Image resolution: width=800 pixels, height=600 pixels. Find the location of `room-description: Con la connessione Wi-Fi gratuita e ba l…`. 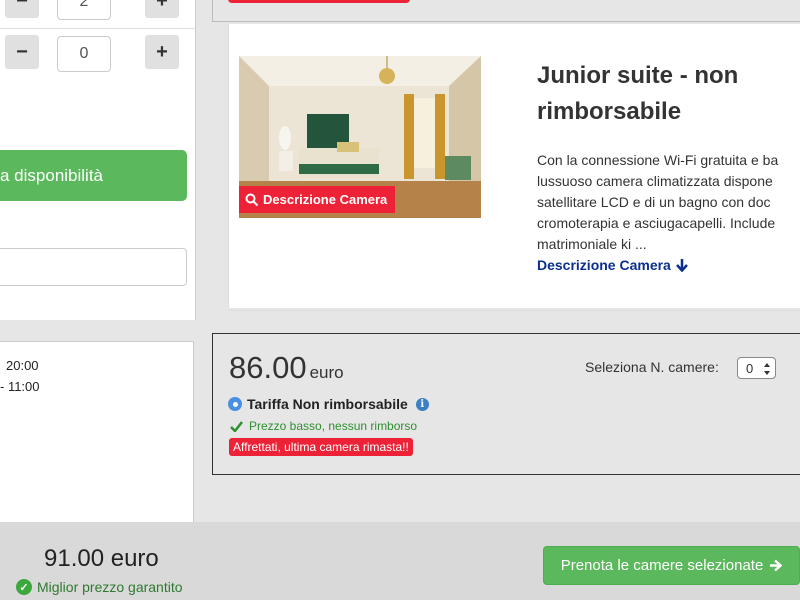

room-description: Con la connessione Wi-Fi gratuita e ba l… is located at coordinates (668, 202).